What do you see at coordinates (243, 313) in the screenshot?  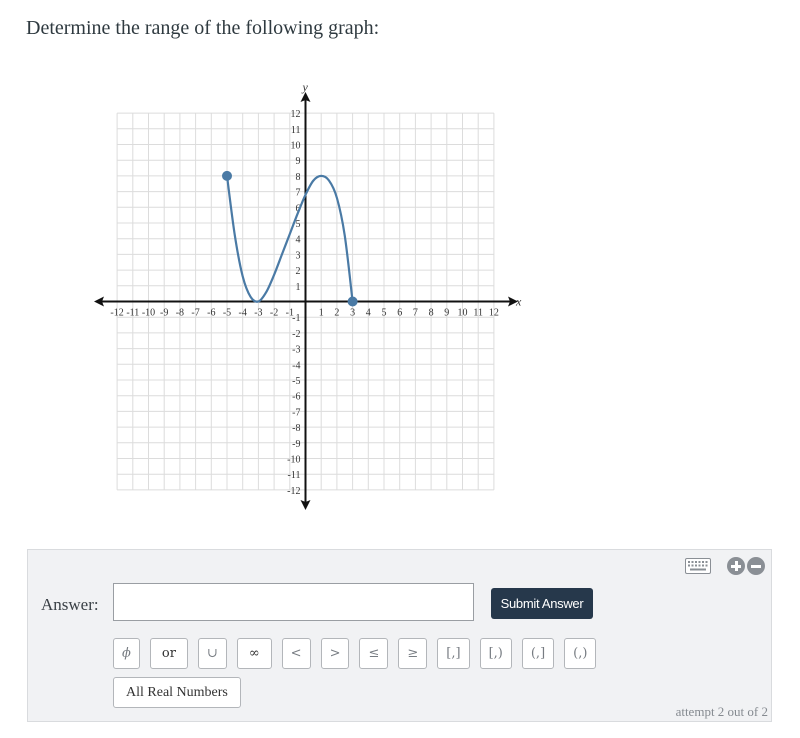 I see `x-tick-label: -4` at bounding box center [243, 313].